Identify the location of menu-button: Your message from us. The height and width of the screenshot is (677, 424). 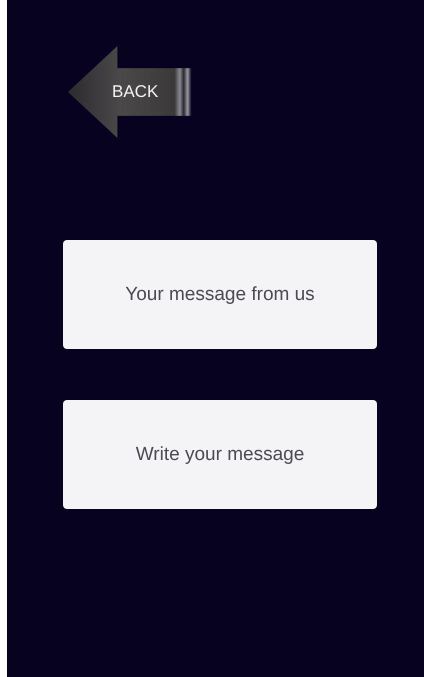
(220, 294).